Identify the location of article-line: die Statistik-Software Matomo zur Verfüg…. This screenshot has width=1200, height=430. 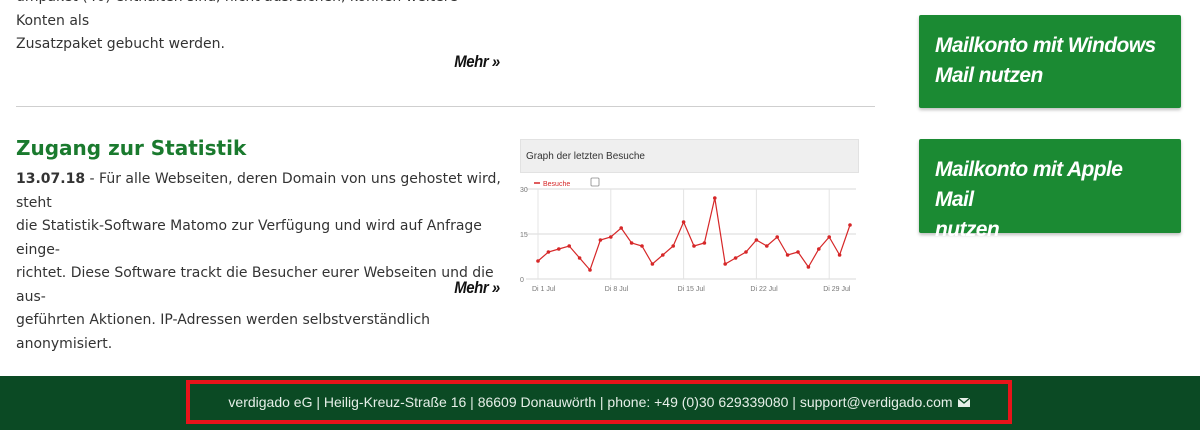
(249, 238).